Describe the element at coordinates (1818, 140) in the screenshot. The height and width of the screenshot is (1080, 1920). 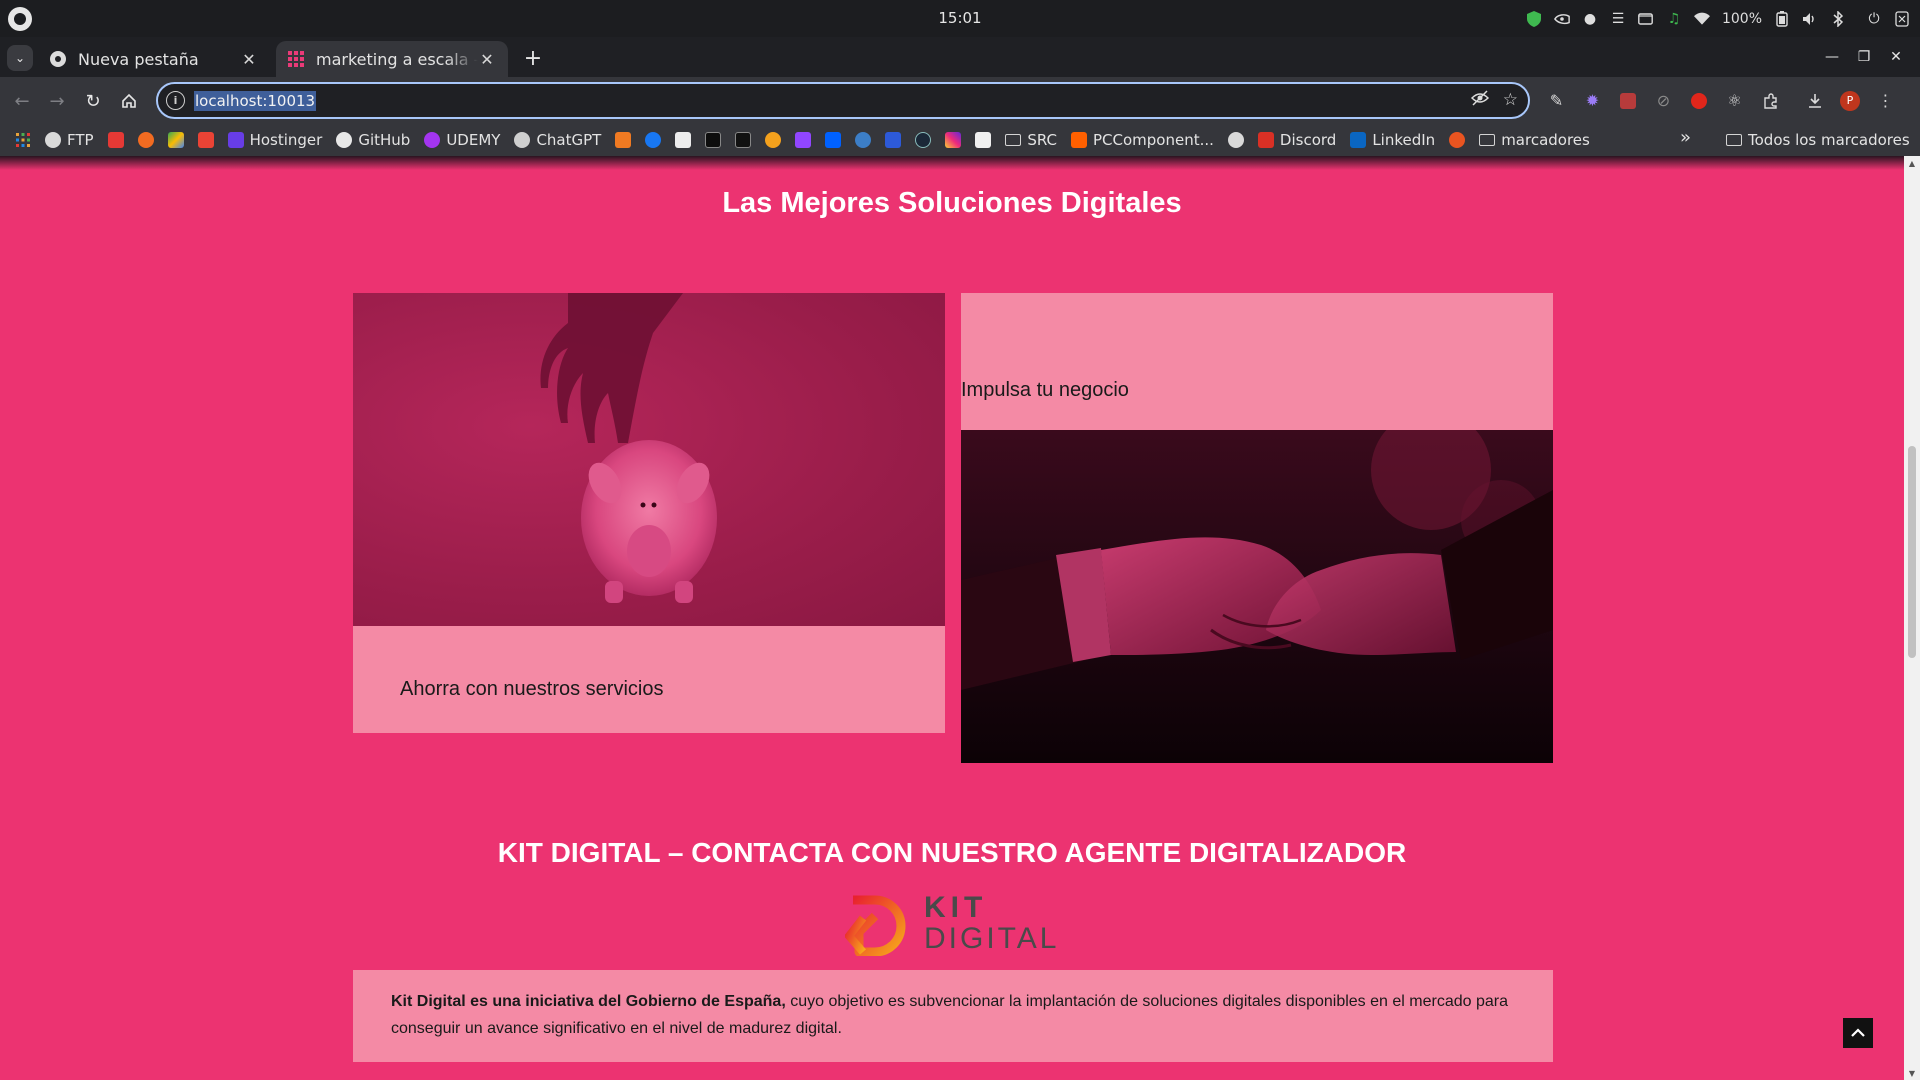
I see `all-bookmarks-button: Todos los marcadores` at that location.